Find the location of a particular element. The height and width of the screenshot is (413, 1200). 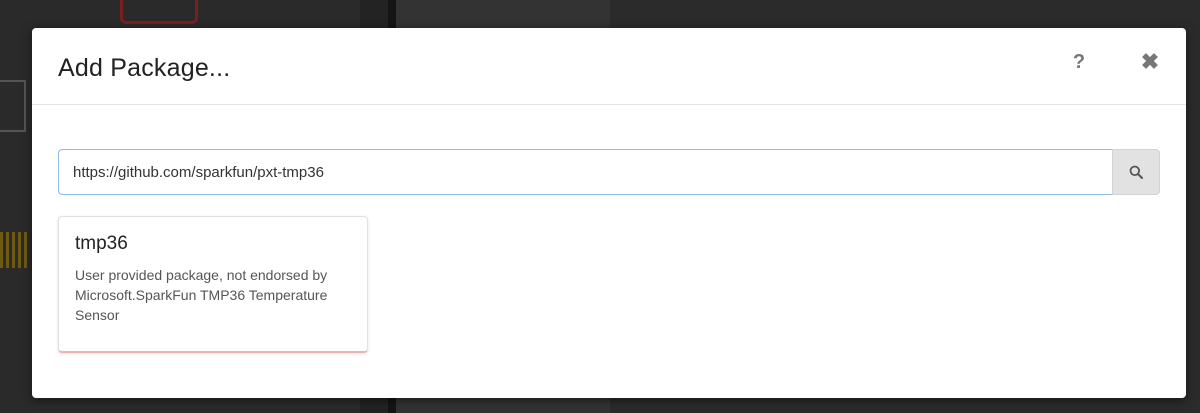

background-frame is located at coordinates (13, 106).